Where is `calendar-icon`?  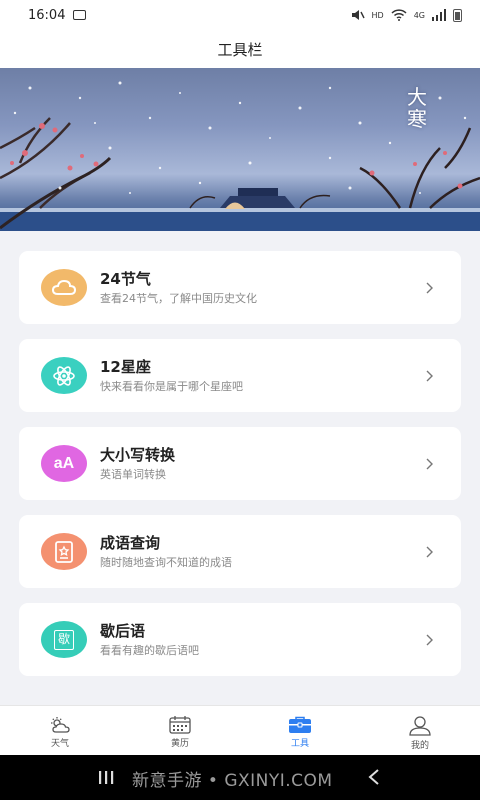 calendar-icon is located at coordinates (180, 725).